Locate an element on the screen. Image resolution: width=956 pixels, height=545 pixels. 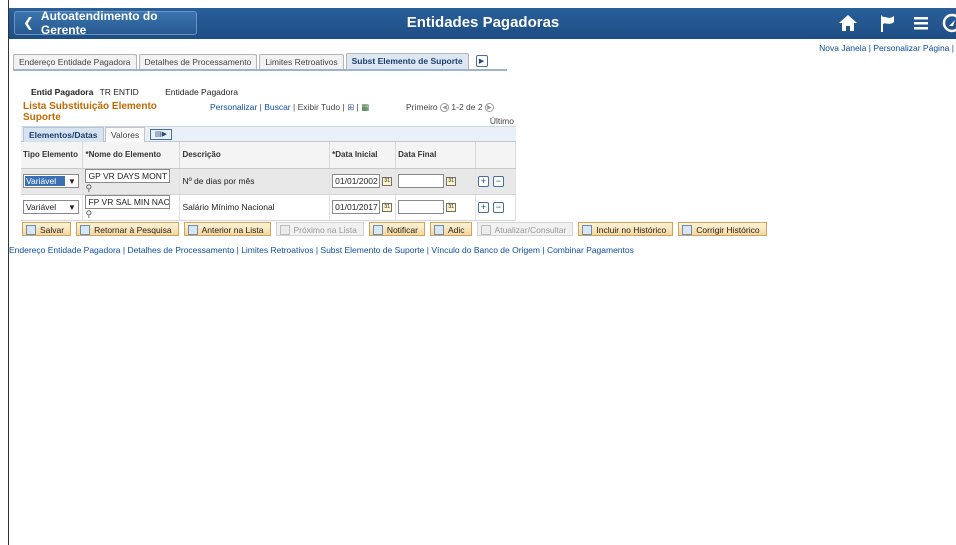
home-icon is located at coordinates (848, 23).